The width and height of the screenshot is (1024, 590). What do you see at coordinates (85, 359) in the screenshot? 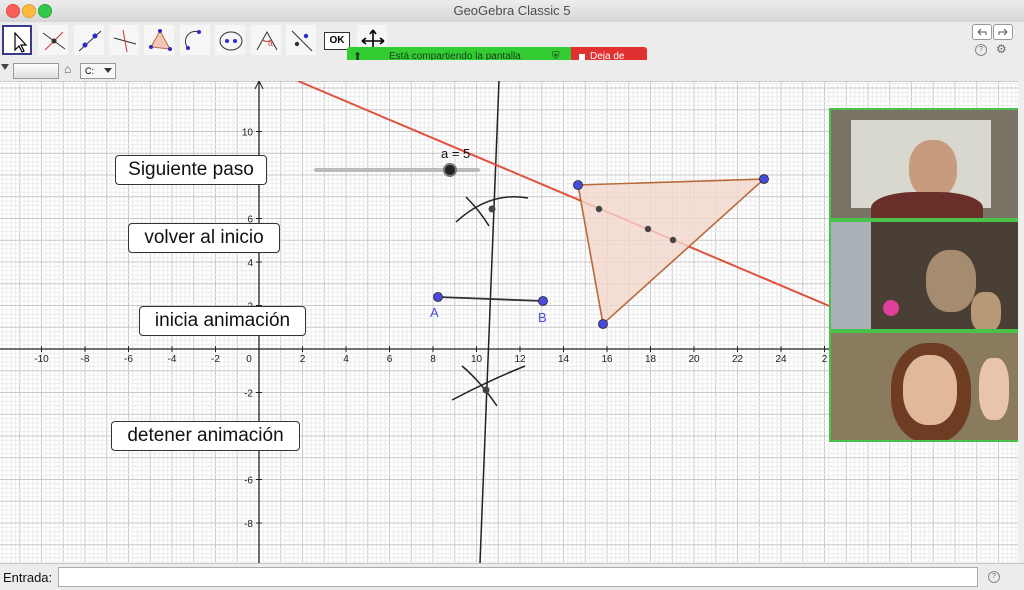
I see `x-tick-label: -8` at bounding box center [85, 359].